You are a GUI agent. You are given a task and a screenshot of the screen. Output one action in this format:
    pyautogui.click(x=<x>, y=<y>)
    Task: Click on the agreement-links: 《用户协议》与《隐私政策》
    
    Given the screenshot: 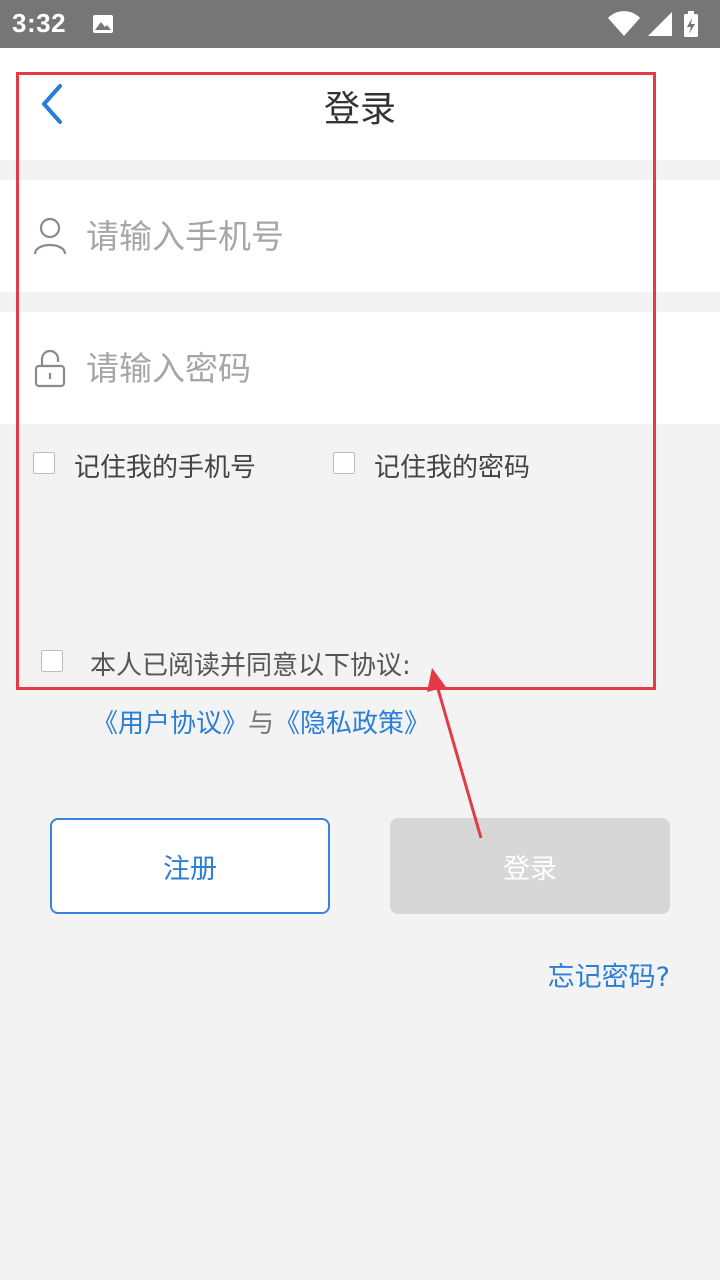 What is the action you would take?
    pyautogui.click(x=261, y=721)
    